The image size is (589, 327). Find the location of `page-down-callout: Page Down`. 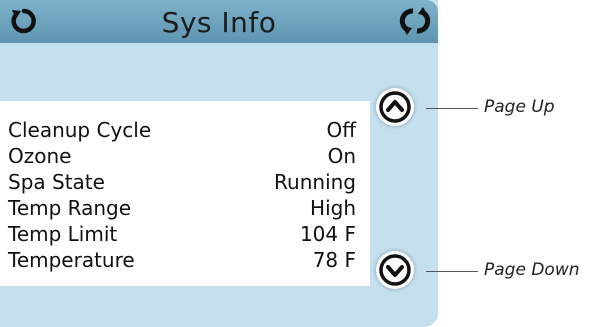

page-down-callout: Page Down is located at coordinates (532, 270).